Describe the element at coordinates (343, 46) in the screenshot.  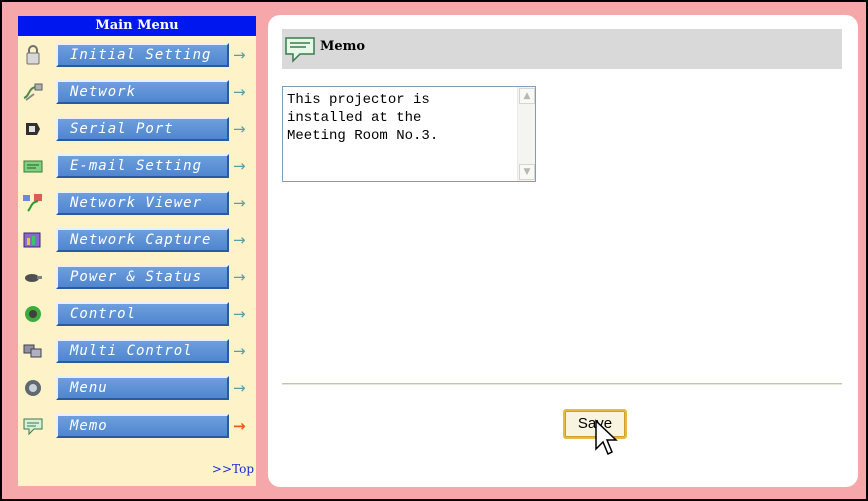
I see `page-title: Memo` at that location.